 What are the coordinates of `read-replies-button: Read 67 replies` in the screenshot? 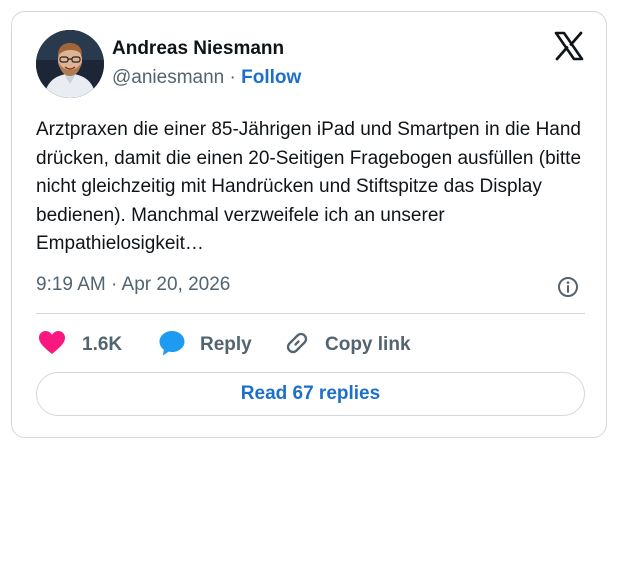 It's located at (310, 394).